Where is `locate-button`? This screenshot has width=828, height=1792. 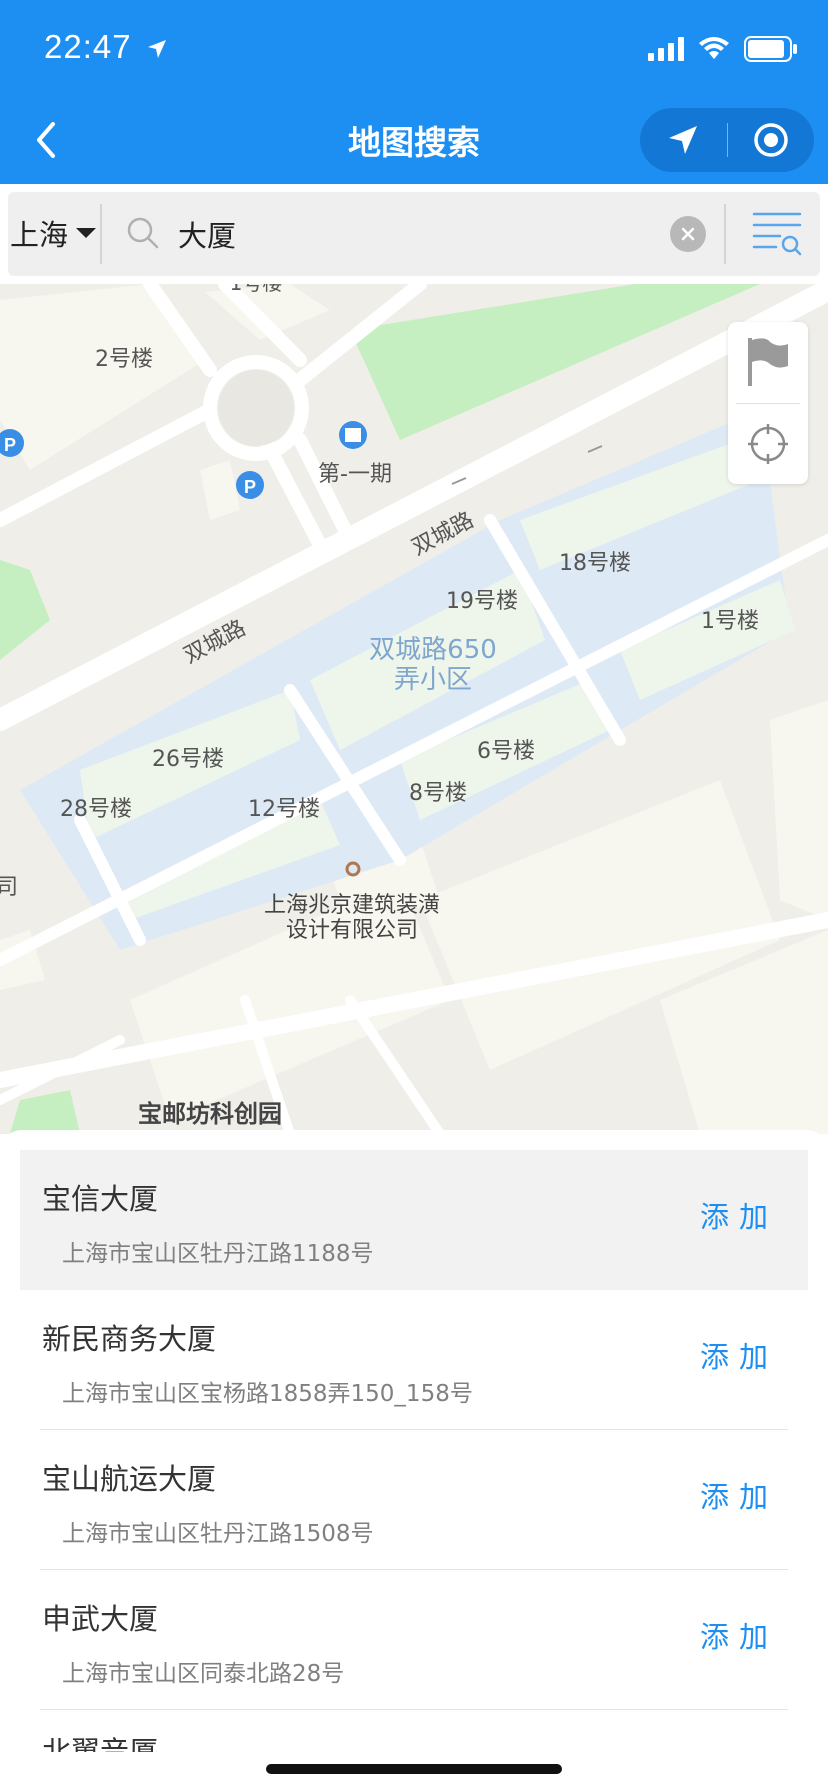
locate-button is located at coordinates (768, 444).